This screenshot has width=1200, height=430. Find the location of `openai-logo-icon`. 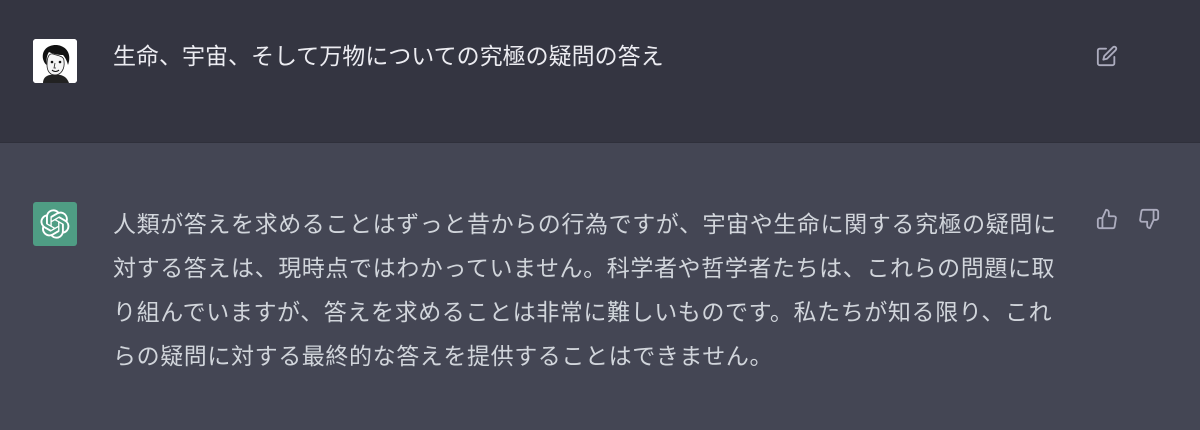

openai-logo-icon is located at coordinates (55, 224).